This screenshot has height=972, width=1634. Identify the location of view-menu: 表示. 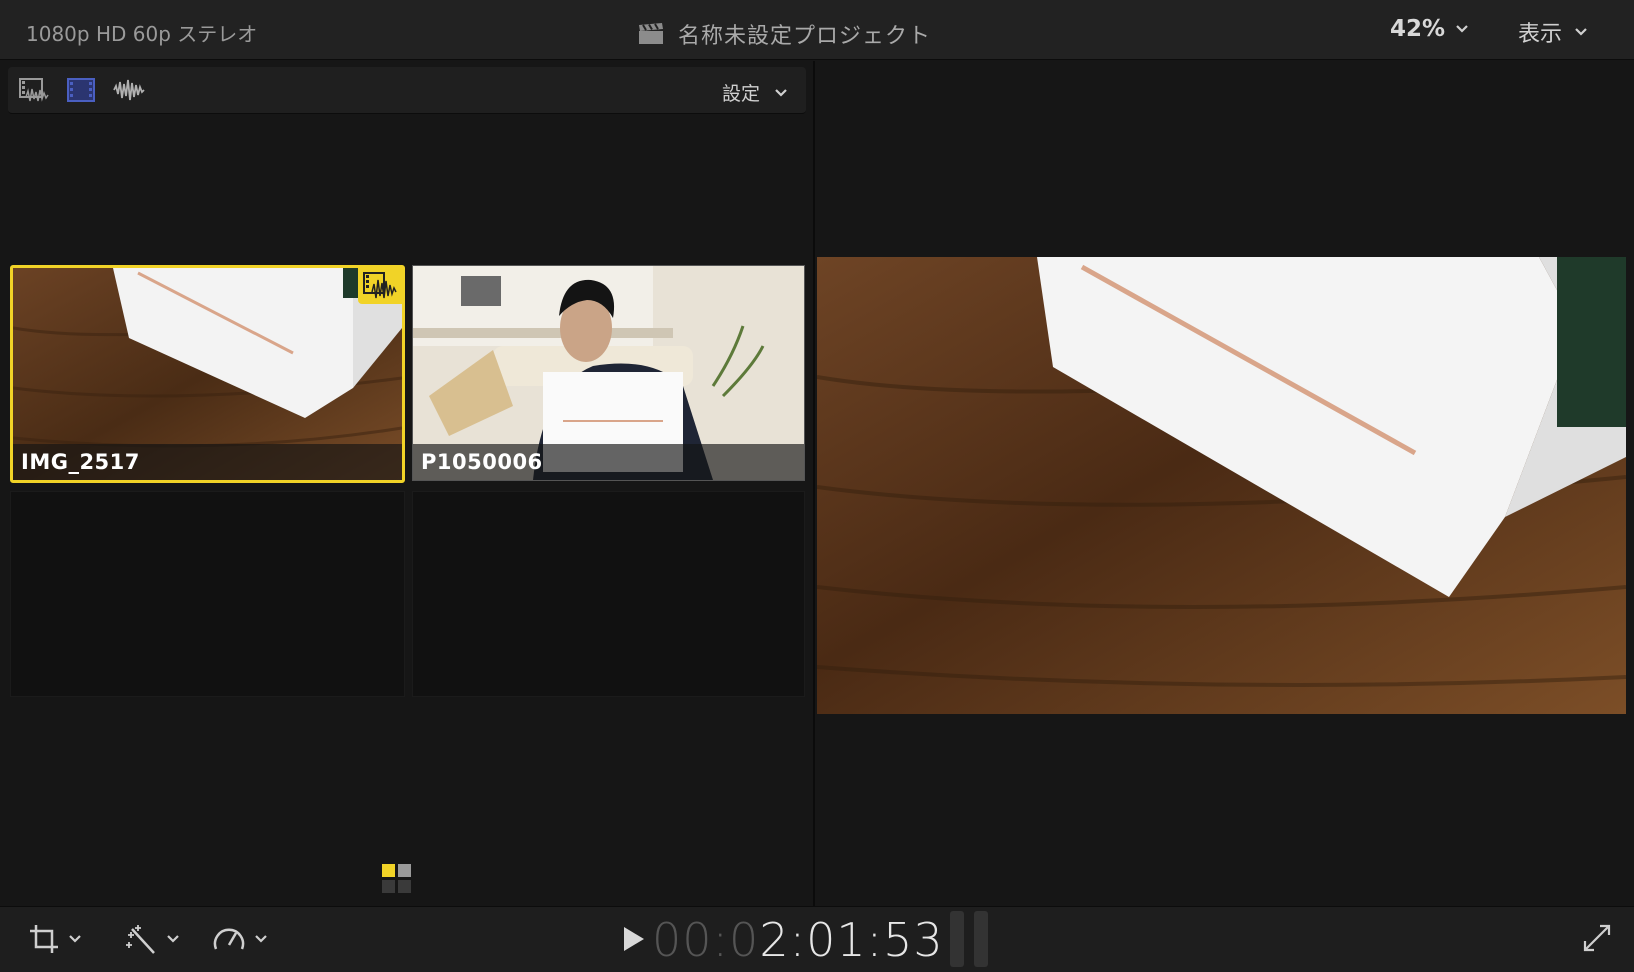
(1553, 32).